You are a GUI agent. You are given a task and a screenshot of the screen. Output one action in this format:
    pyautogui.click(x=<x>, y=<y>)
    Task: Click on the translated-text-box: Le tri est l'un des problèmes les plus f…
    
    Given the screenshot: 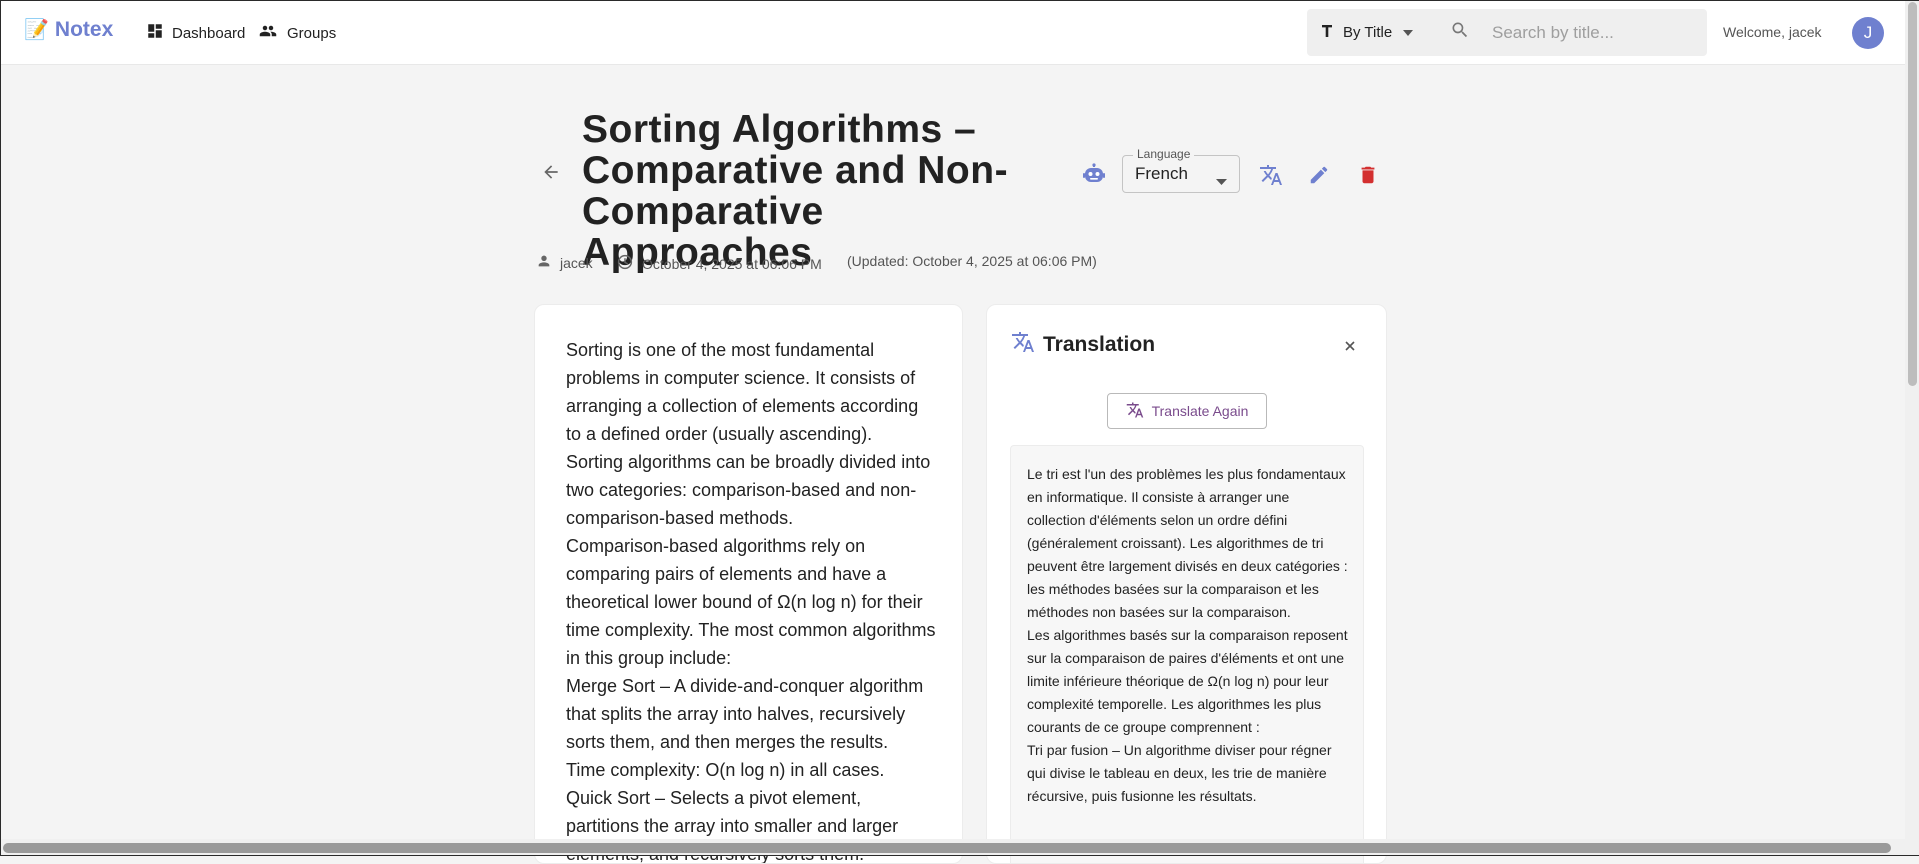 What is the action you would take?
    pyautogui.click(x=1187, y=654)
    